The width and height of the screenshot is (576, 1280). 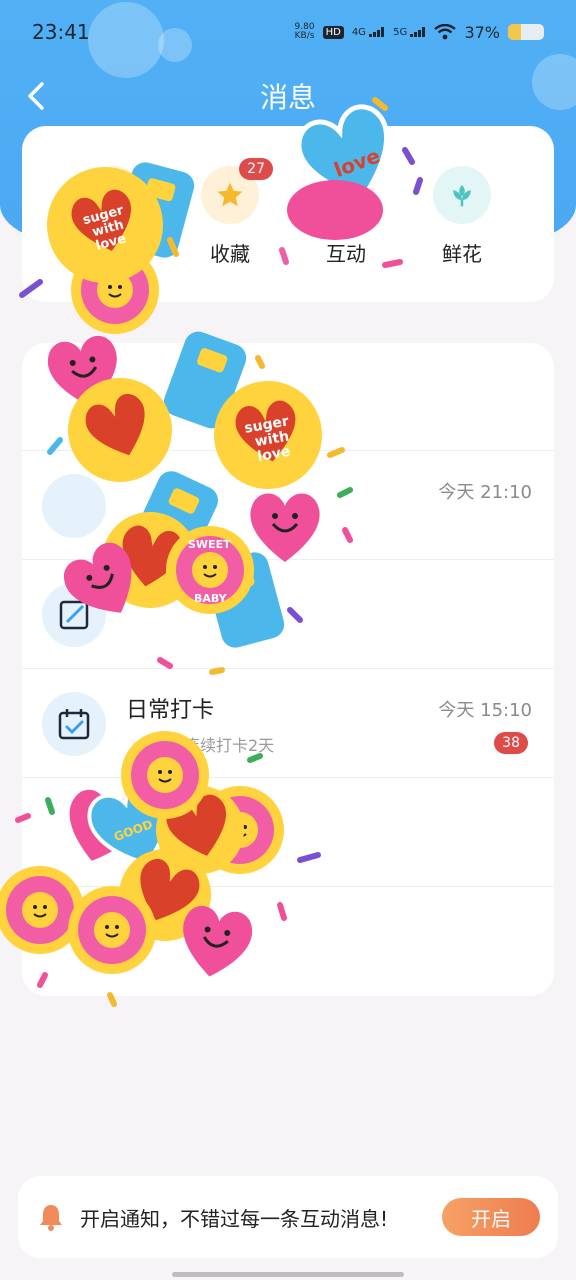 What do you see at coordinates (74, 506) in the screenshot?
I see `message-icon` at bounding box center [74, 506].